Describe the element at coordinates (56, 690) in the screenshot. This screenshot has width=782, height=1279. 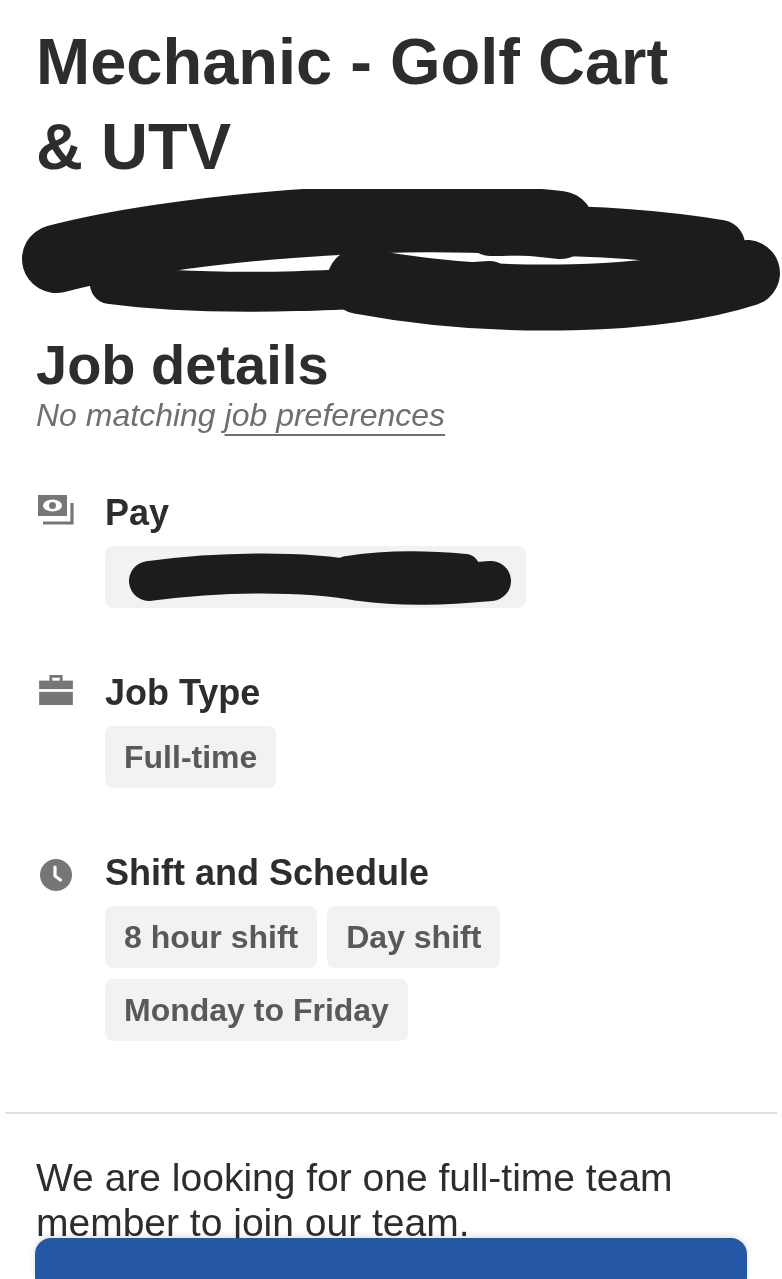
I see `briefcase-icon` at that location.